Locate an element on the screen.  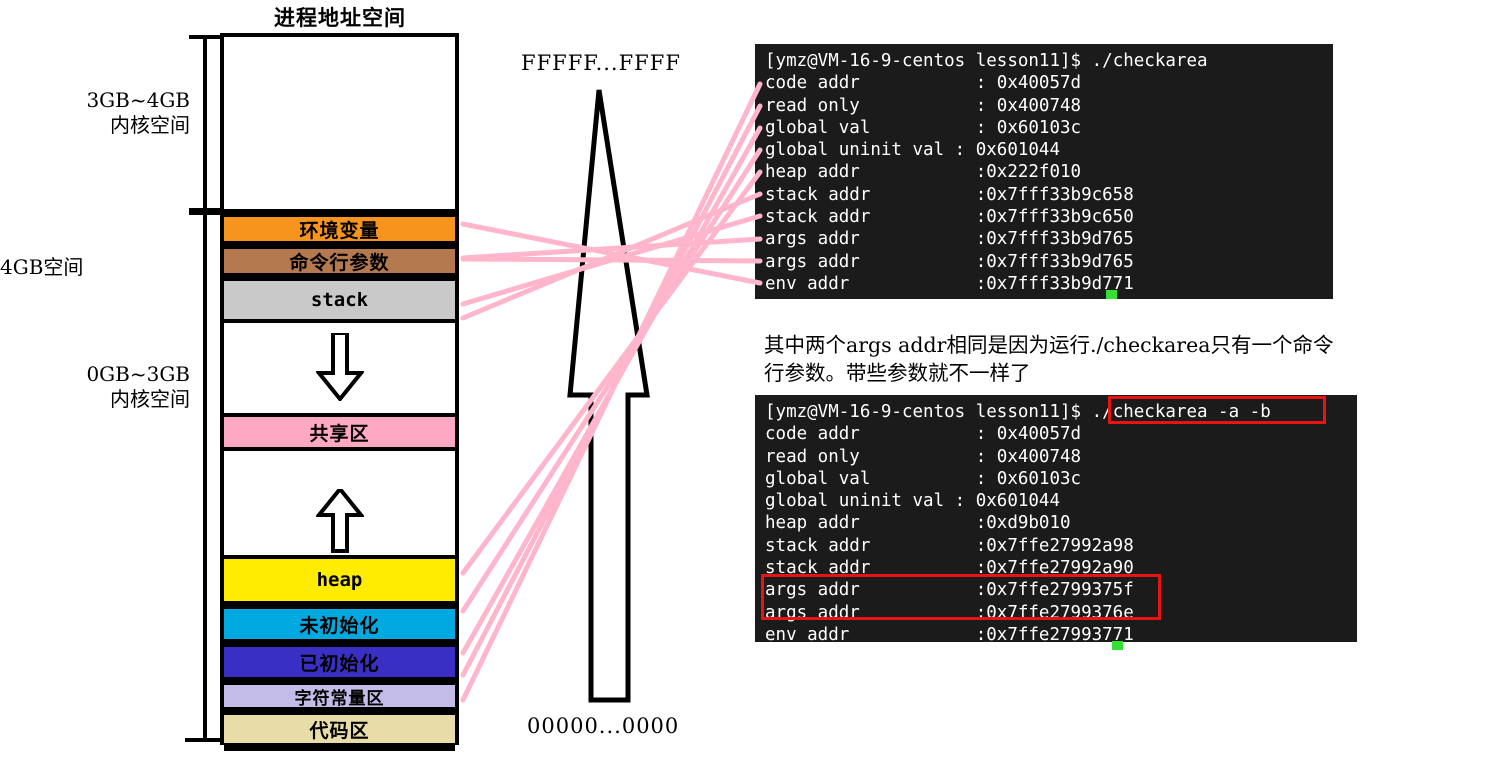
terminal1-line-3: global uninit val : 0x601044 is located at coordinates (913, 150).